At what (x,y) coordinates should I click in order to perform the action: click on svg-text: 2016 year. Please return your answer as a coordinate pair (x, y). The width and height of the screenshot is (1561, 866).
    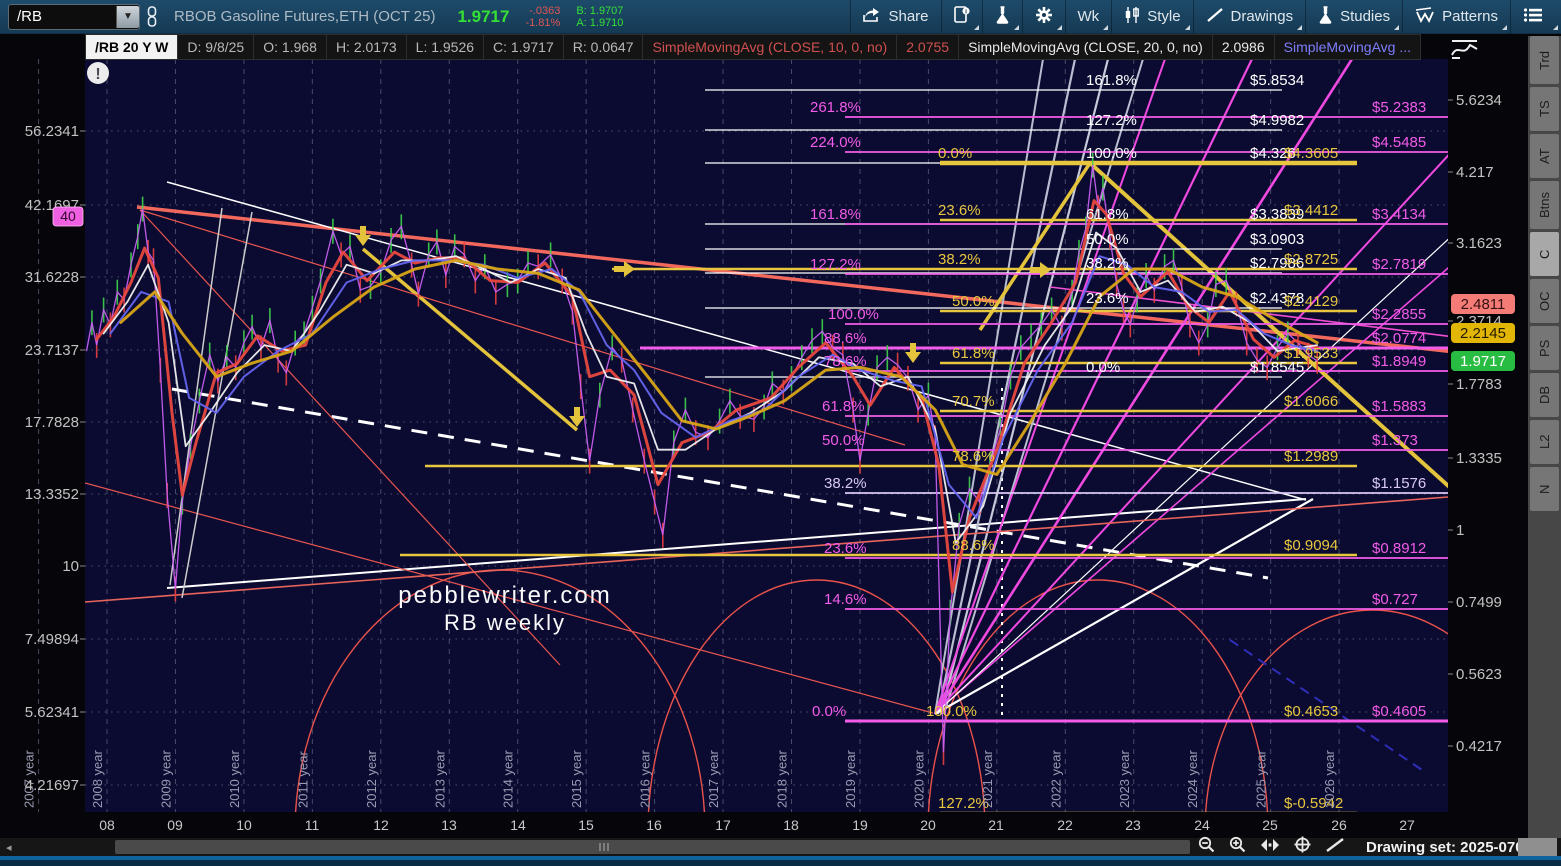
    Looking at the image, I should click on (645, 779).